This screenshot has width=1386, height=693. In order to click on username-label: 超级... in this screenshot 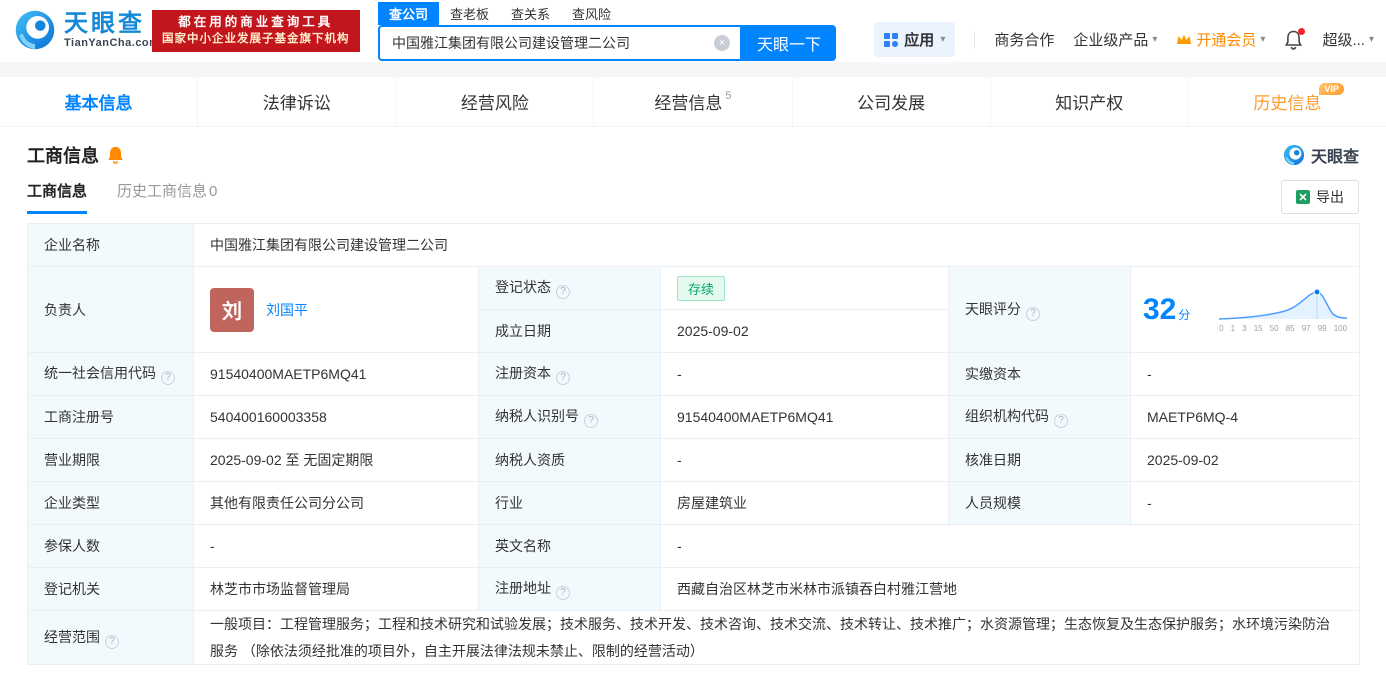, I will do `click(1343, 40)`.